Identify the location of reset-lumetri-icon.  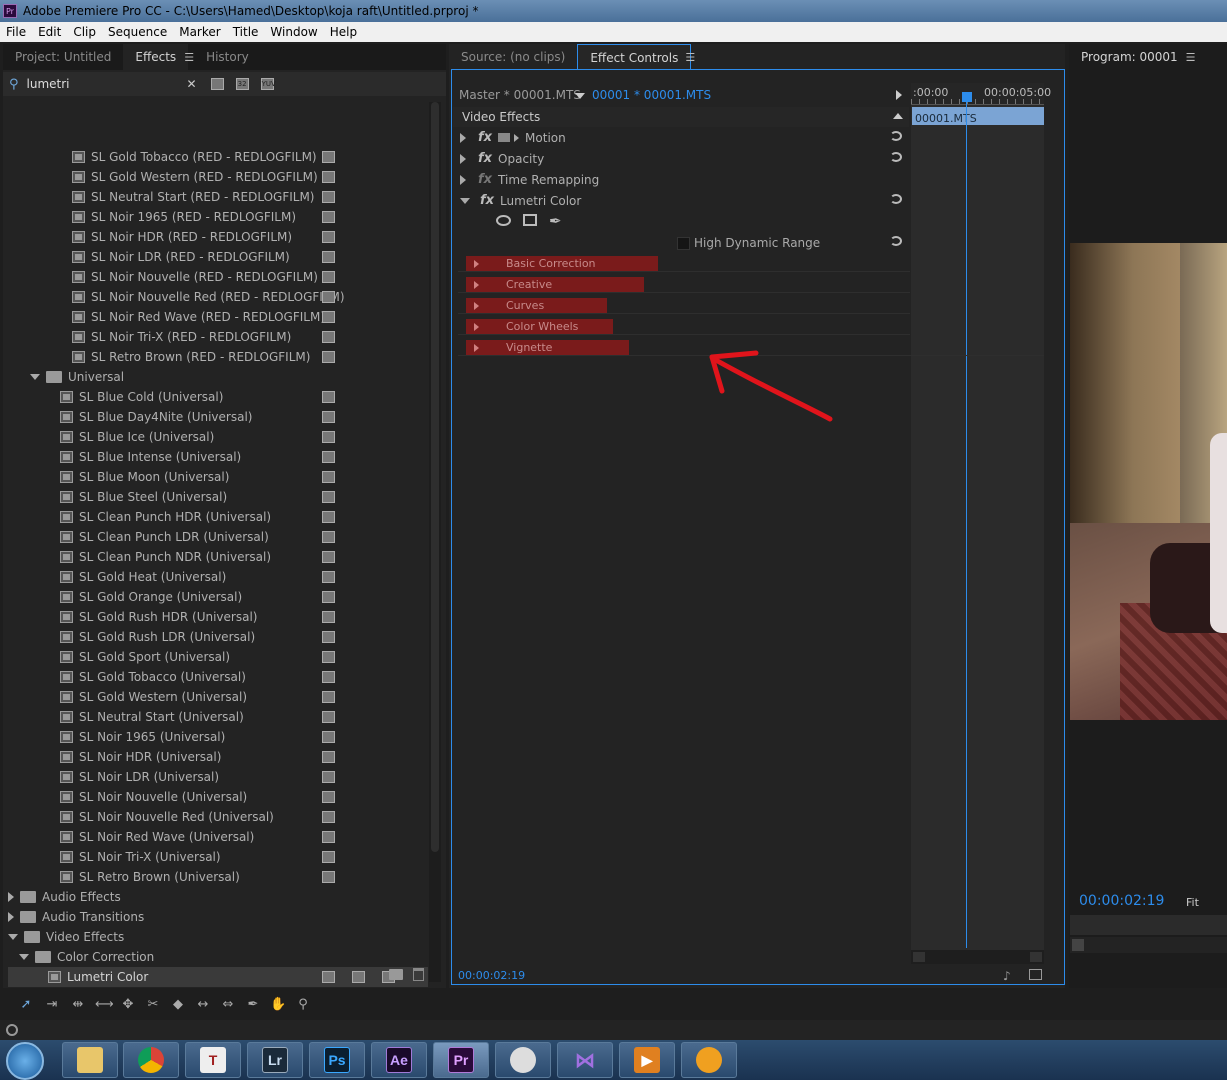
(896, 199).